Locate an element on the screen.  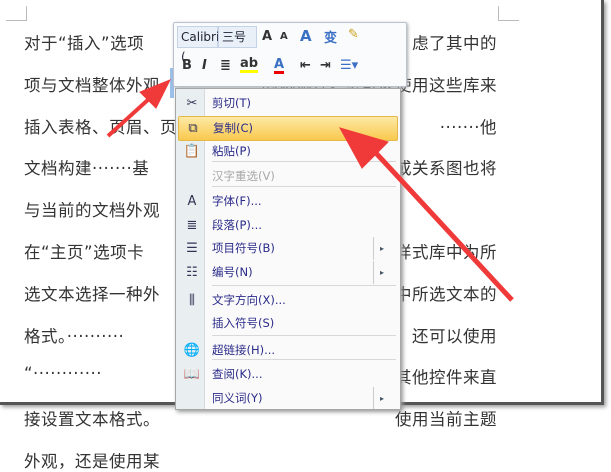
menu-item-bullets: ☰ 项目符号(B) ▸ is located at coordinates (287, 248).